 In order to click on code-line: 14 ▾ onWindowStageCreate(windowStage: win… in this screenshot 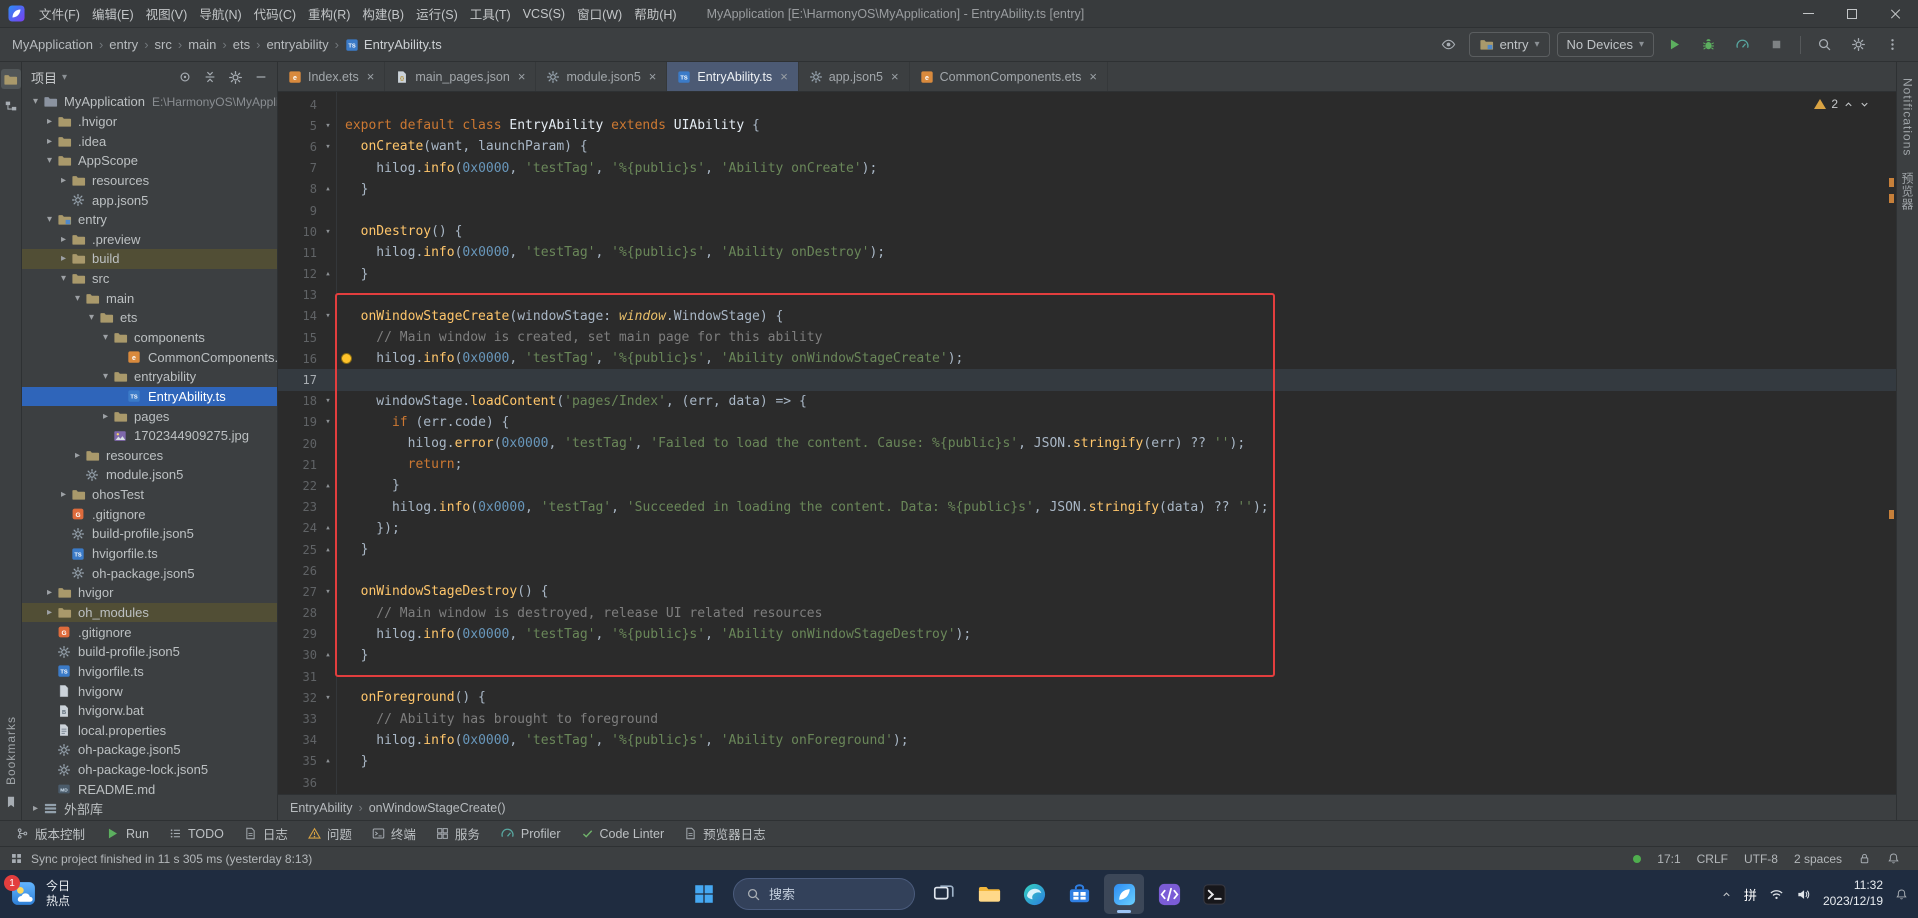, I will do `click(1087, 316)`.